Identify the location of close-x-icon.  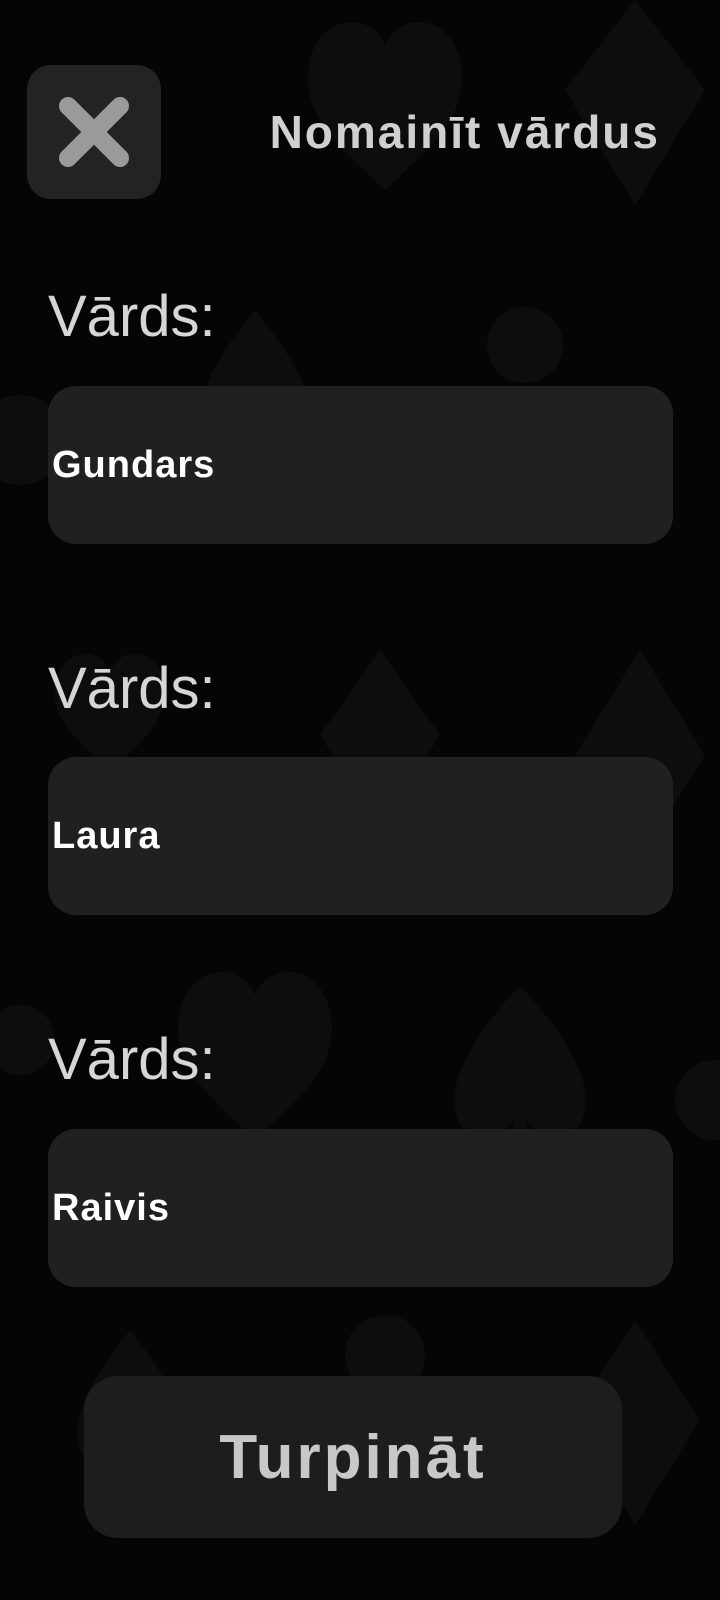
(94, 132).